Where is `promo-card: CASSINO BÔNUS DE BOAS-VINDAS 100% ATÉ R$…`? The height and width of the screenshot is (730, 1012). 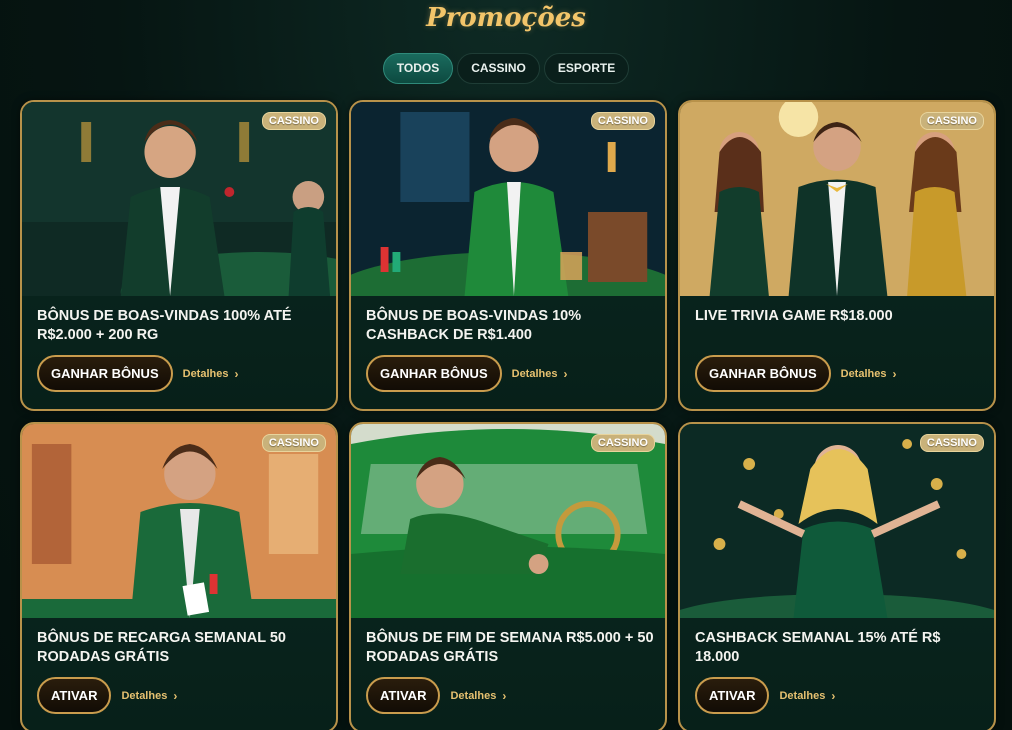 promo-card: CASSINO BÔNUS DE BOAS-VINDAS 100% ATÉ R$… is located at coordinates (179, 255).